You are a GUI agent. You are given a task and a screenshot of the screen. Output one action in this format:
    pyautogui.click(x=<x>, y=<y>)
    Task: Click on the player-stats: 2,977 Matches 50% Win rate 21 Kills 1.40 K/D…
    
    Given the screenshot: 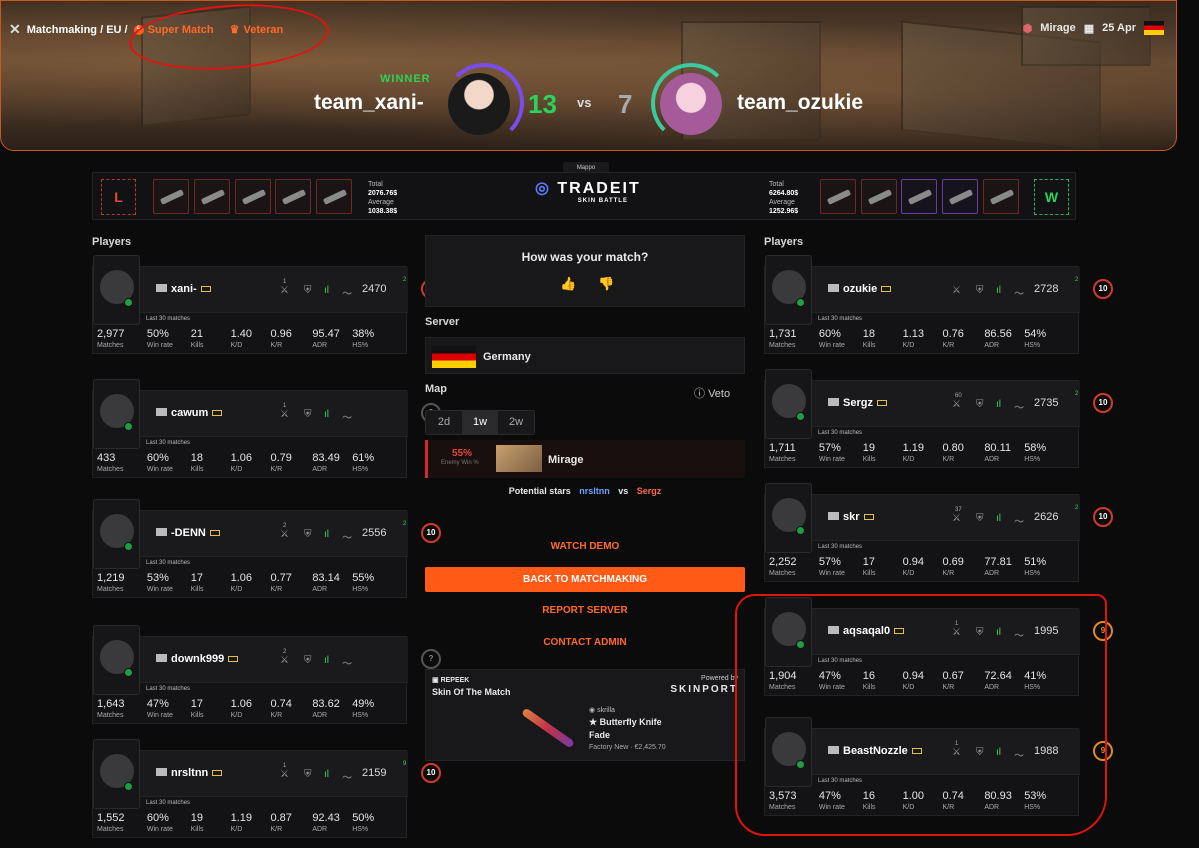 What is the action you would take?
    pyautogui.click(x=249, y=338)
    